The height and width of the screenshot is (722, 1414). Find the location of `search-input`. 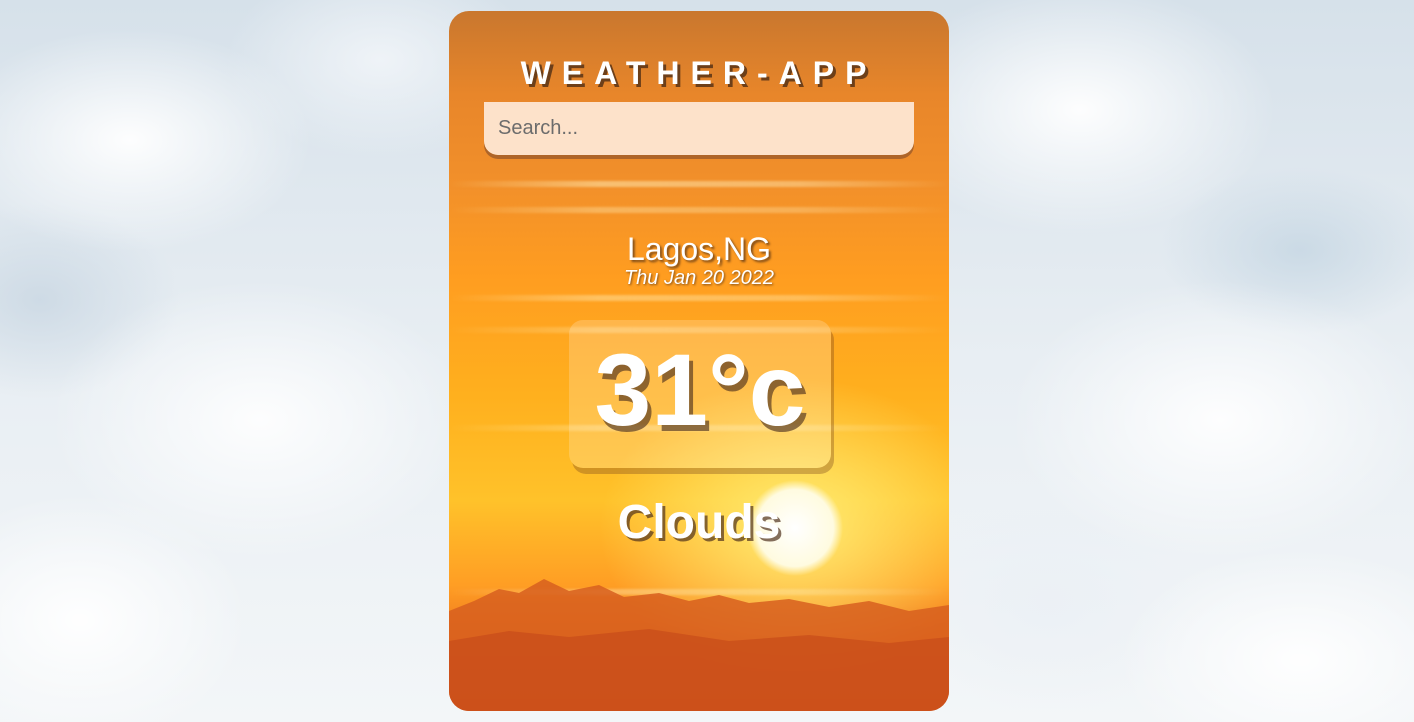

search-input is located at coordinates (699, 128).